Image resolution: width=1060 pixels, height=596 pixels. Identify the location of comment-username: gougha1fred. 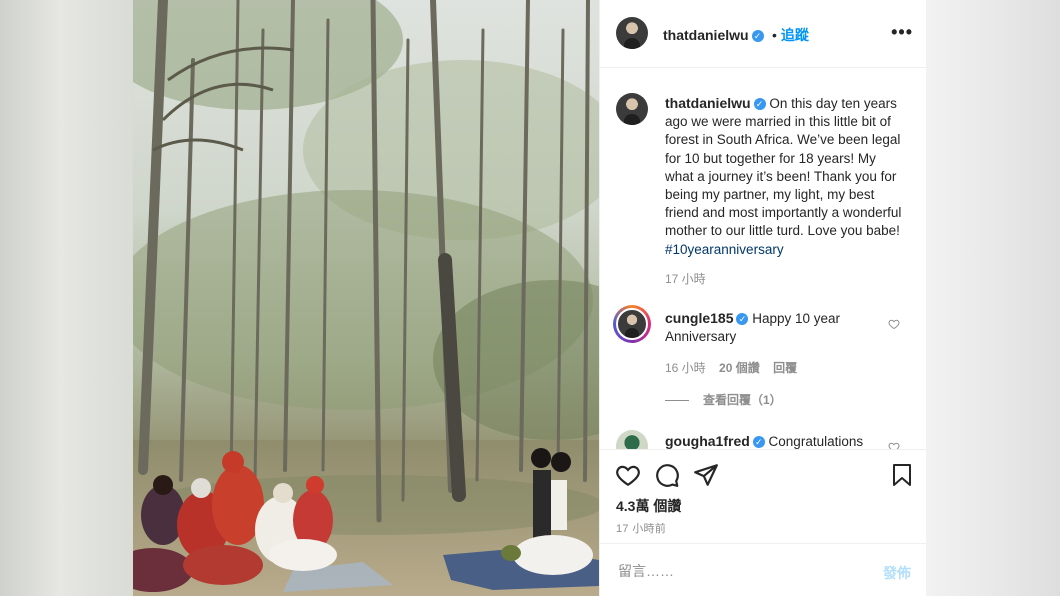
(707, 441).